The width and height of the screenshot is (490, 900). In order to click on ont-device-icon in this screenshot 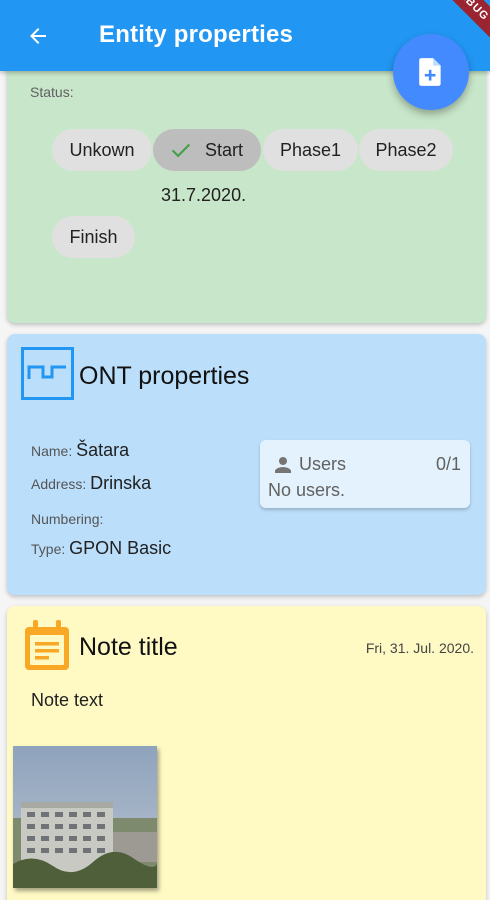, I will do `click(47, 373)`.